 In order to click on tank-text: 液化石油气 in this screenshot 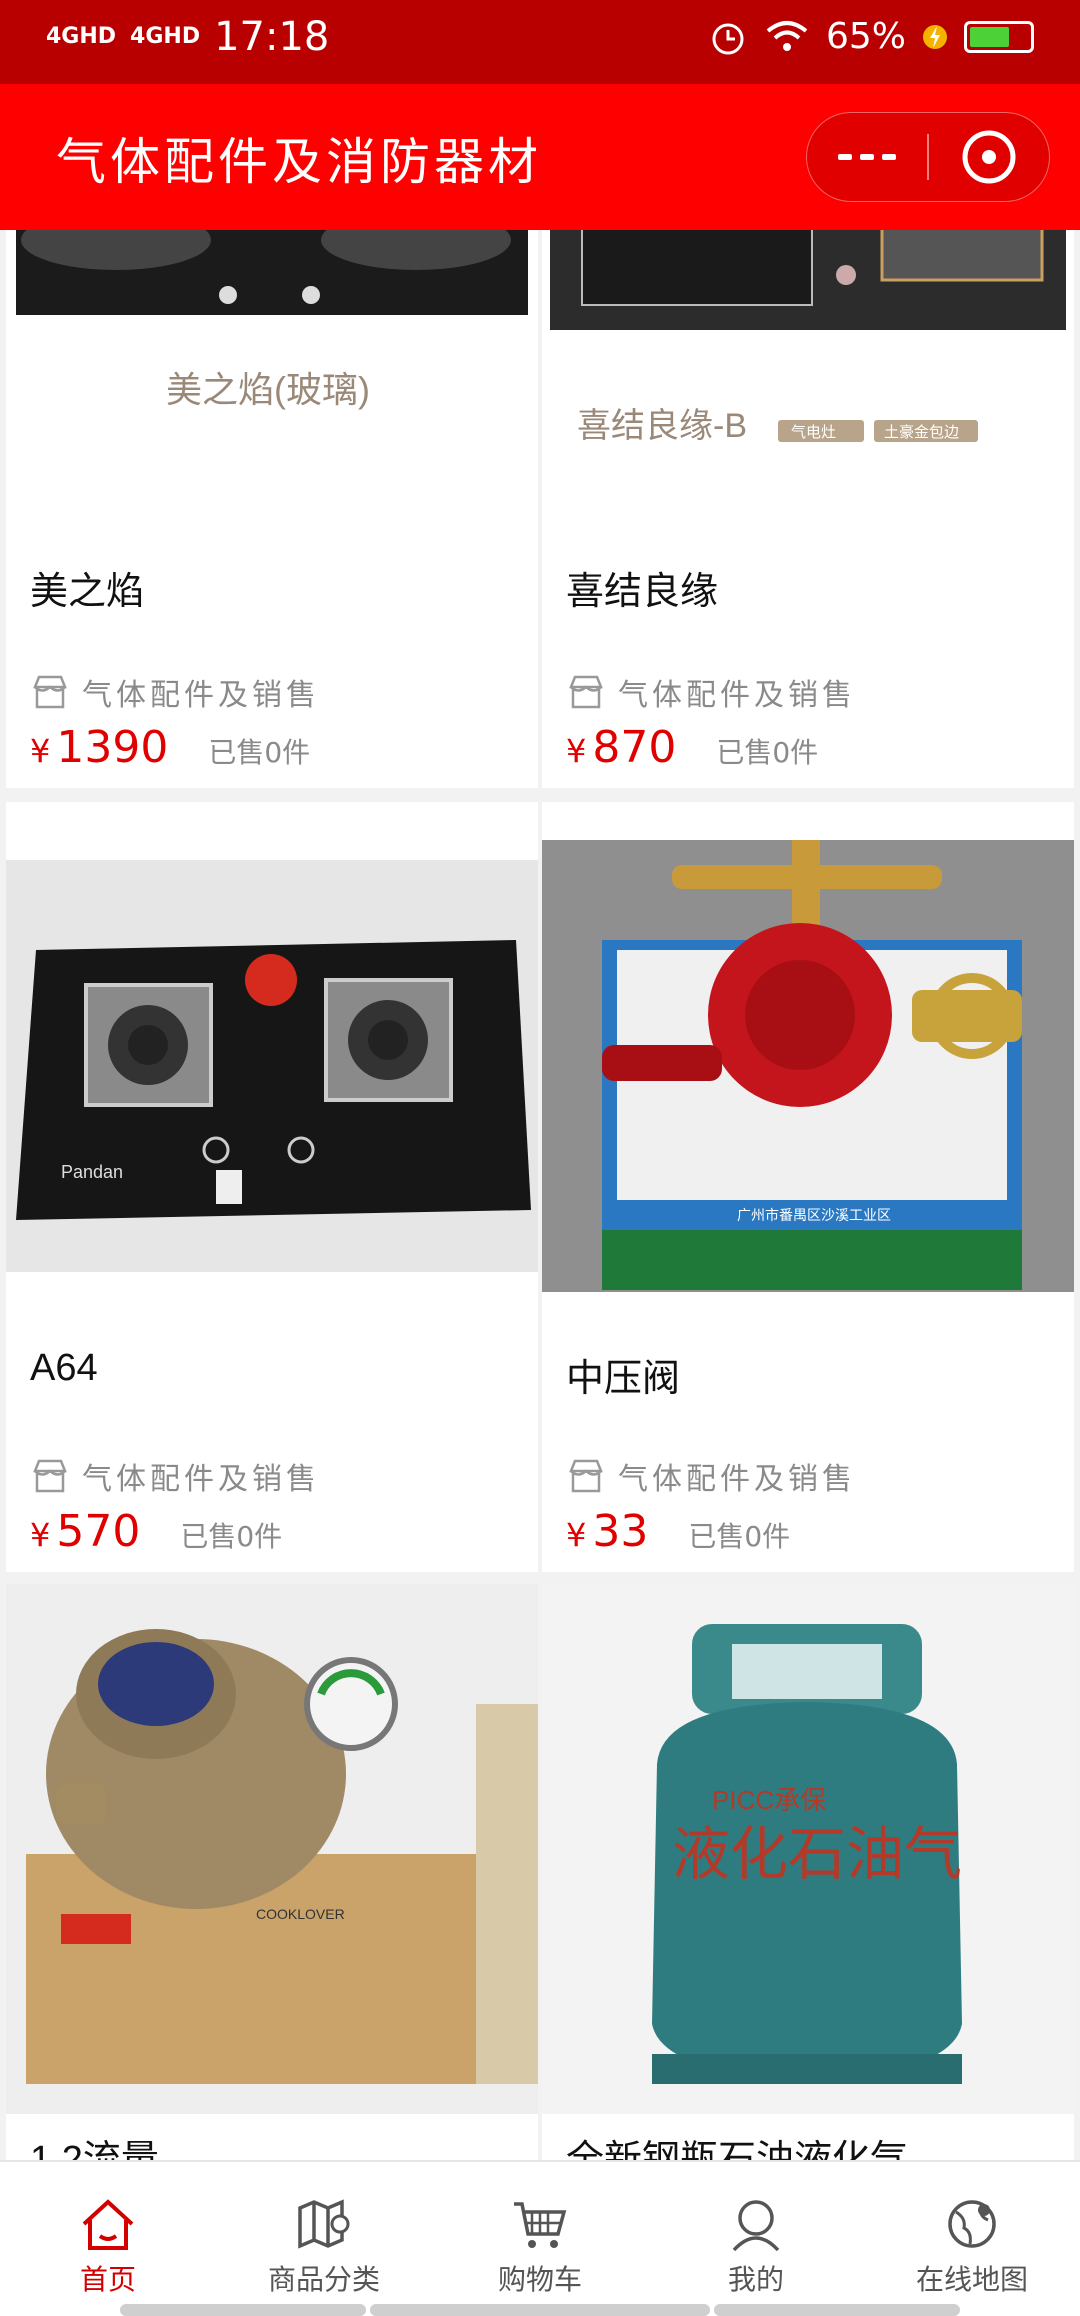, I will do `click(817, 1854)`.